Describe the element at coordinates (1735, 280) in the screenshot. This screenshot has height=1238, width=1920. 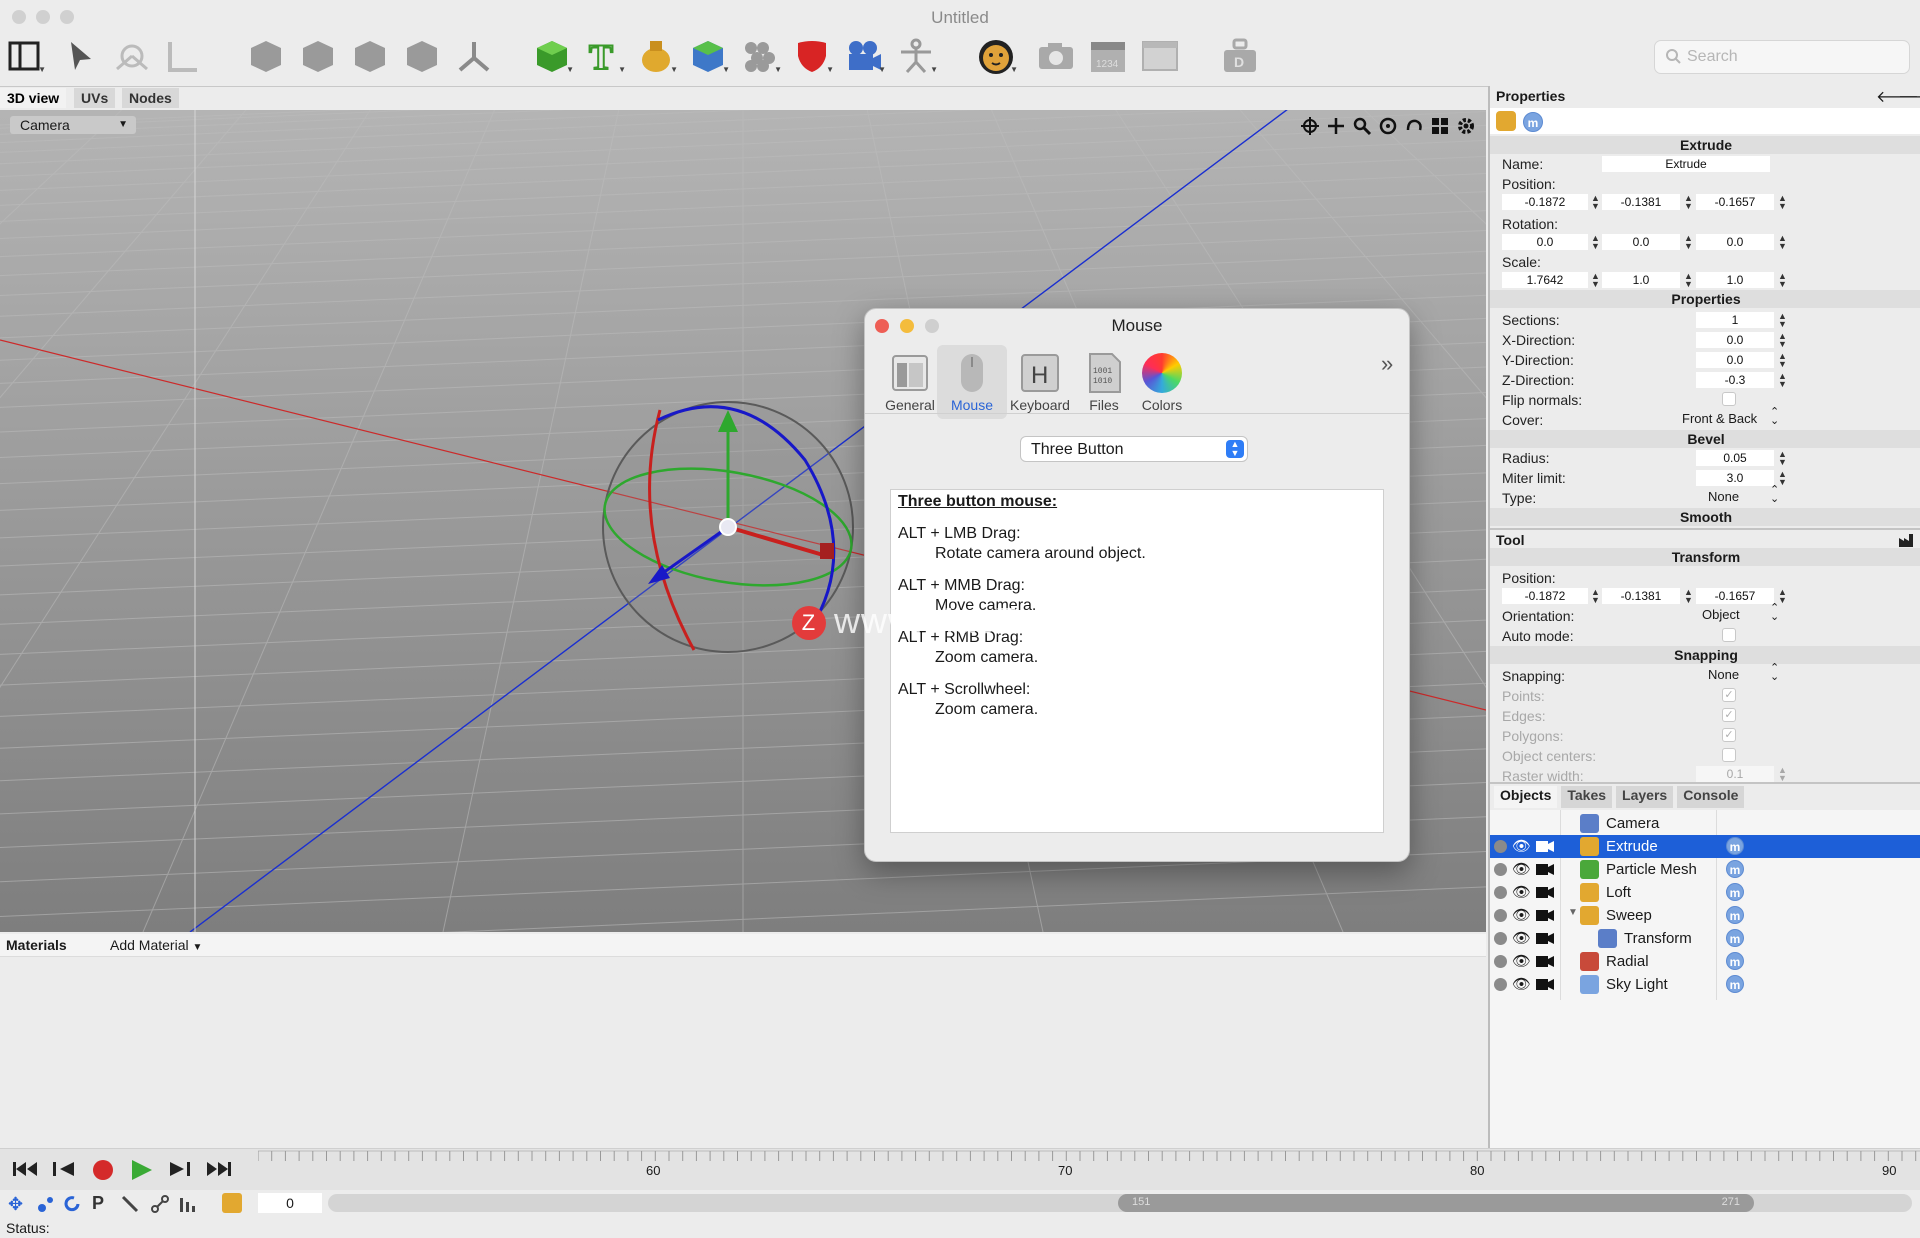
I see `scale-z-field: 1.0` at that location.